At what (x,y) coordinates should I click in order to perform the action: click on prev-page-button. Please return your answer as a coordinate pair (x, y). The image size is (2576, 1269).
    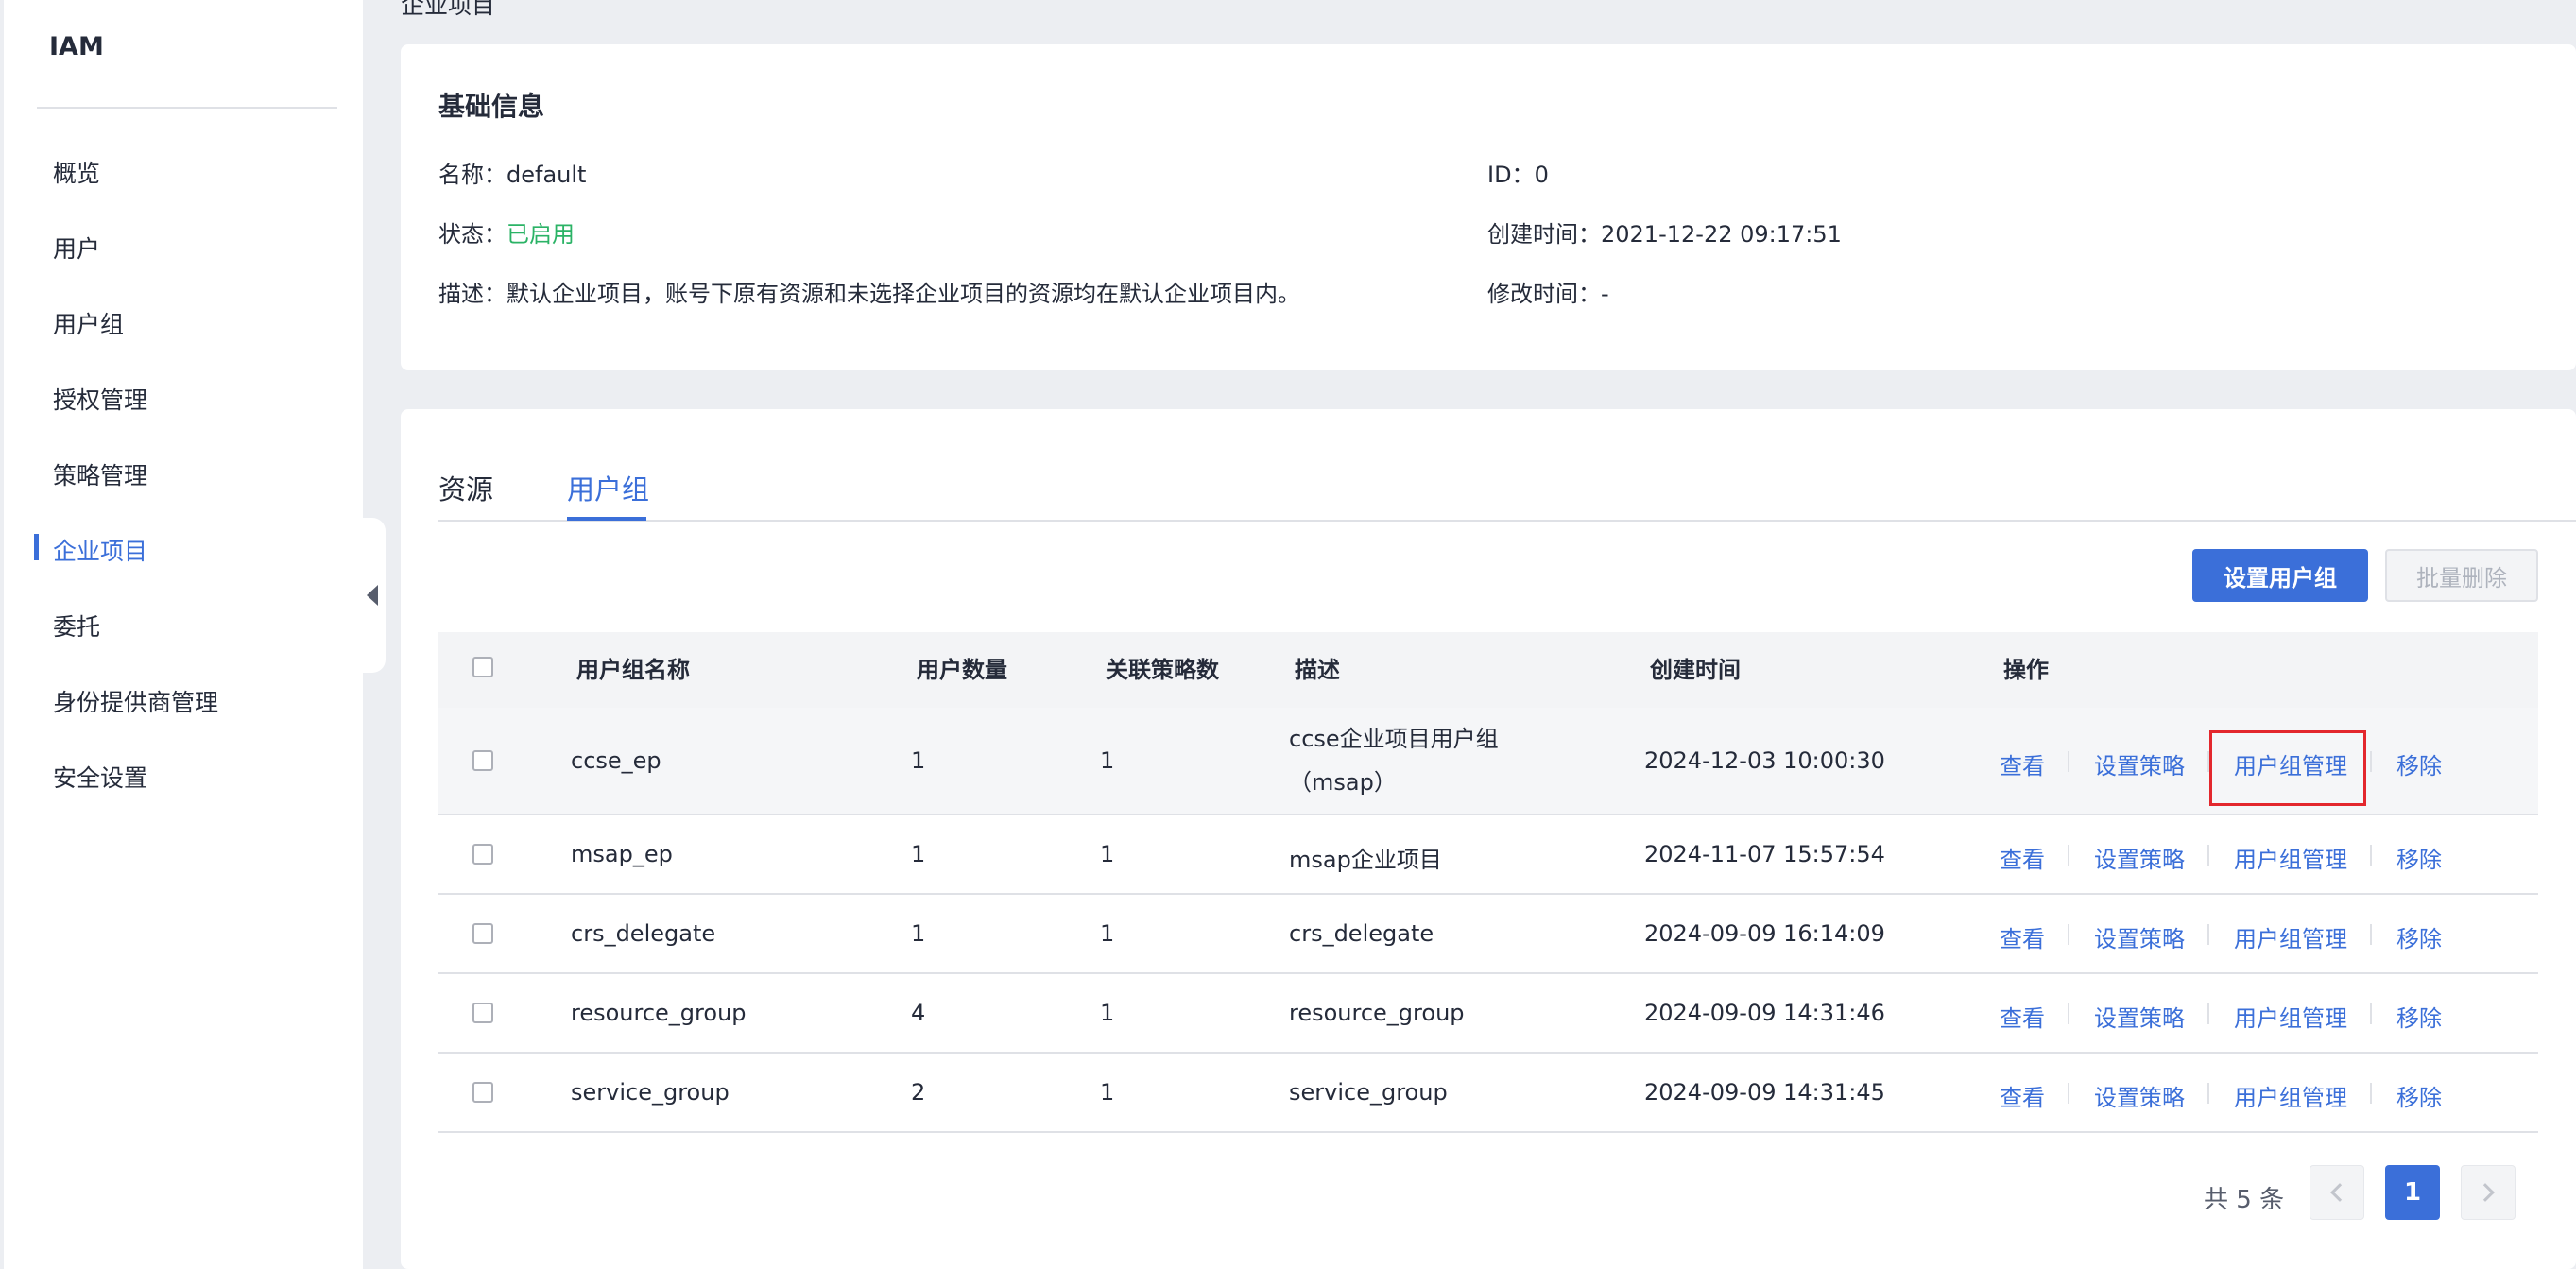
    Looking at the image, I should click on (2337, 1192).